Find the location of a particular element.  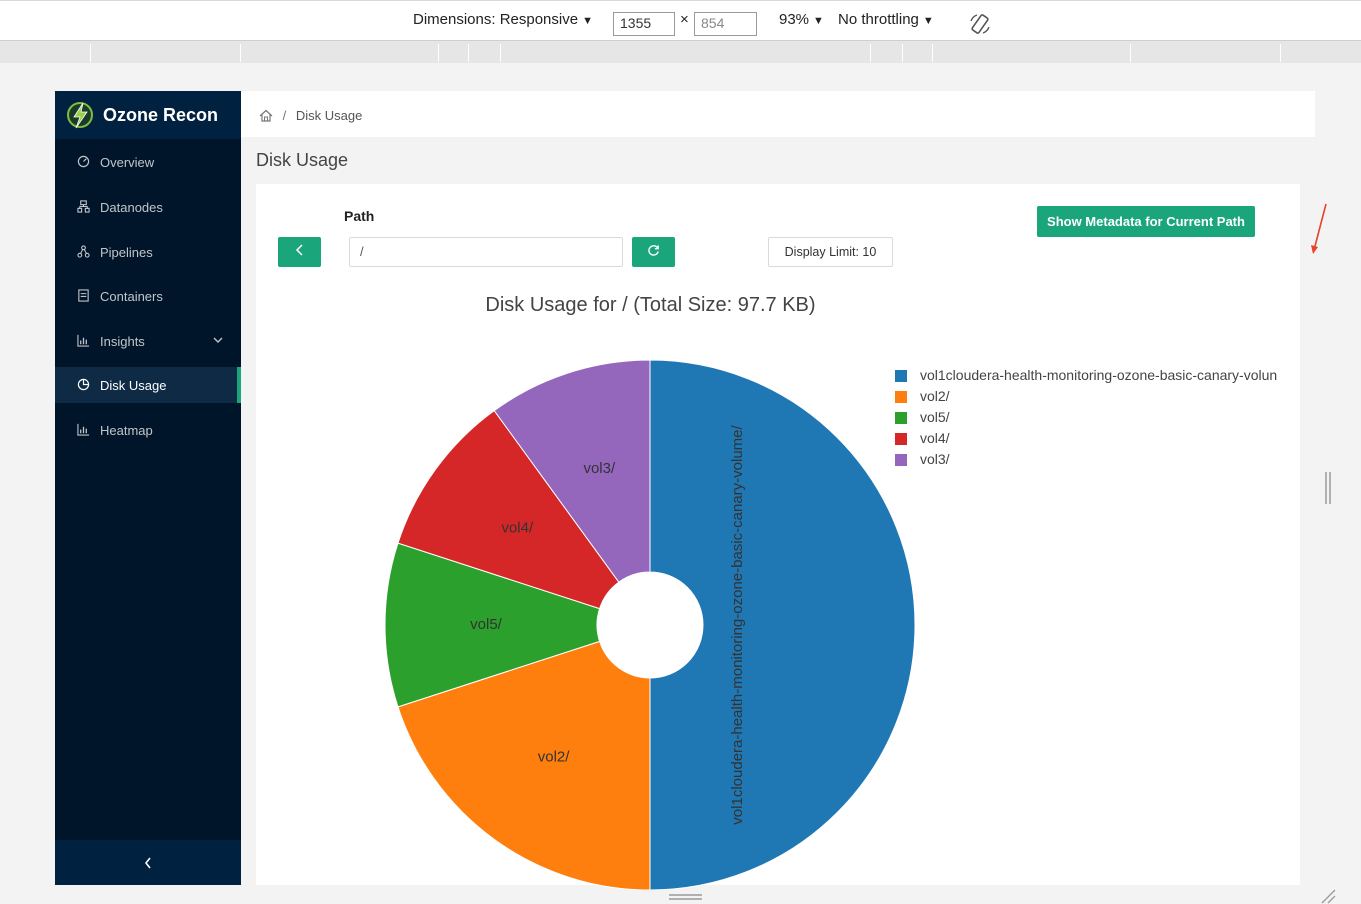

zoom-dropdown: 93% ▼ is located at coordinates (801, 19).